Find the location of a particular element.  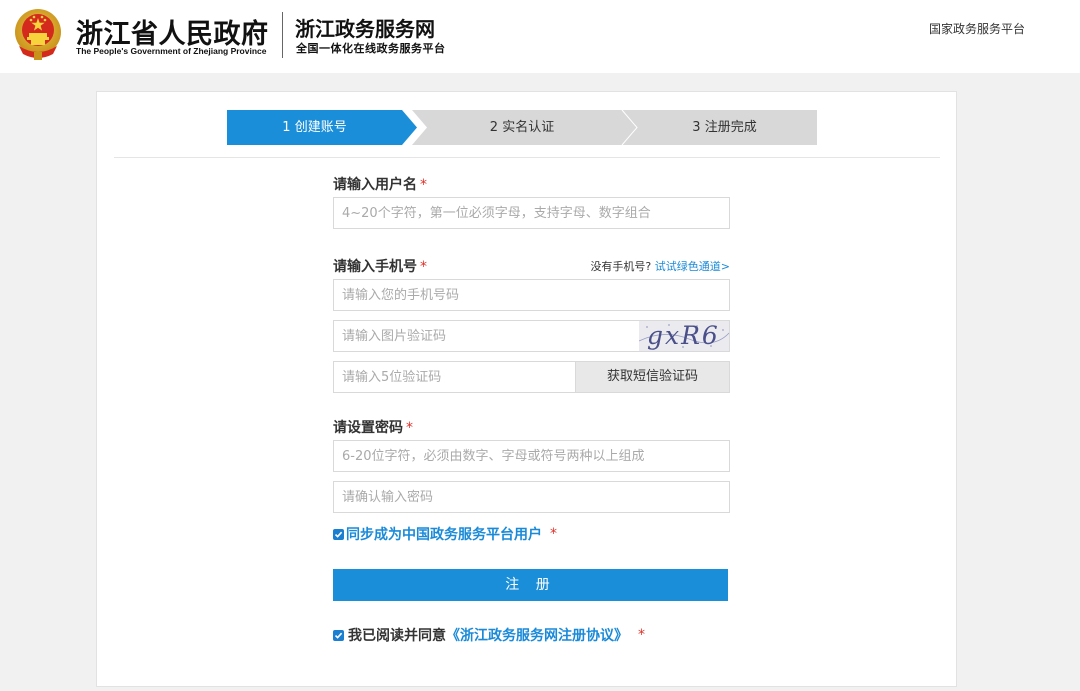

password-field is located at coordinates (531, 456).